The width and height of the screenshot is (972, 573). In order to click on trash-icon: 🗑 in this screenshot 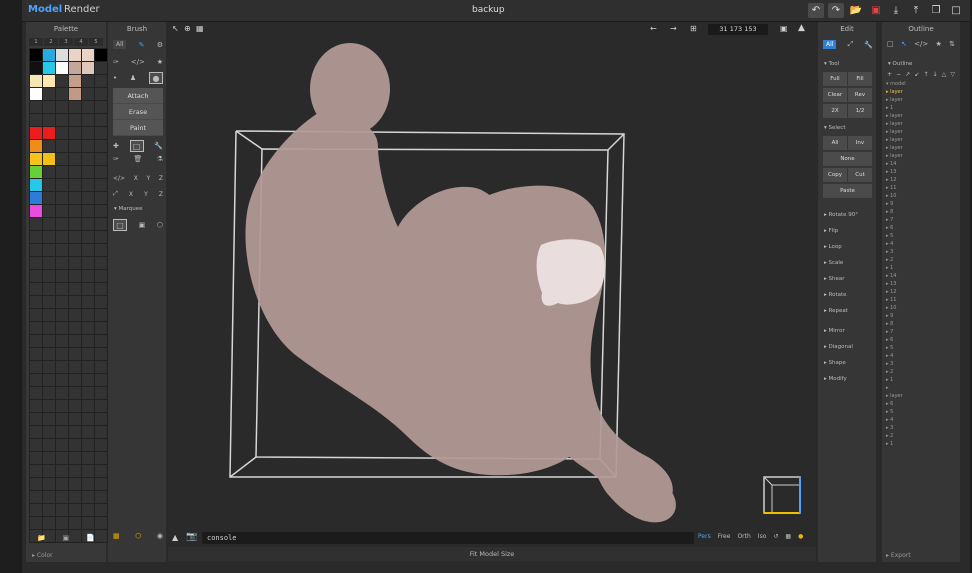, I will do `click(137, 159)`.